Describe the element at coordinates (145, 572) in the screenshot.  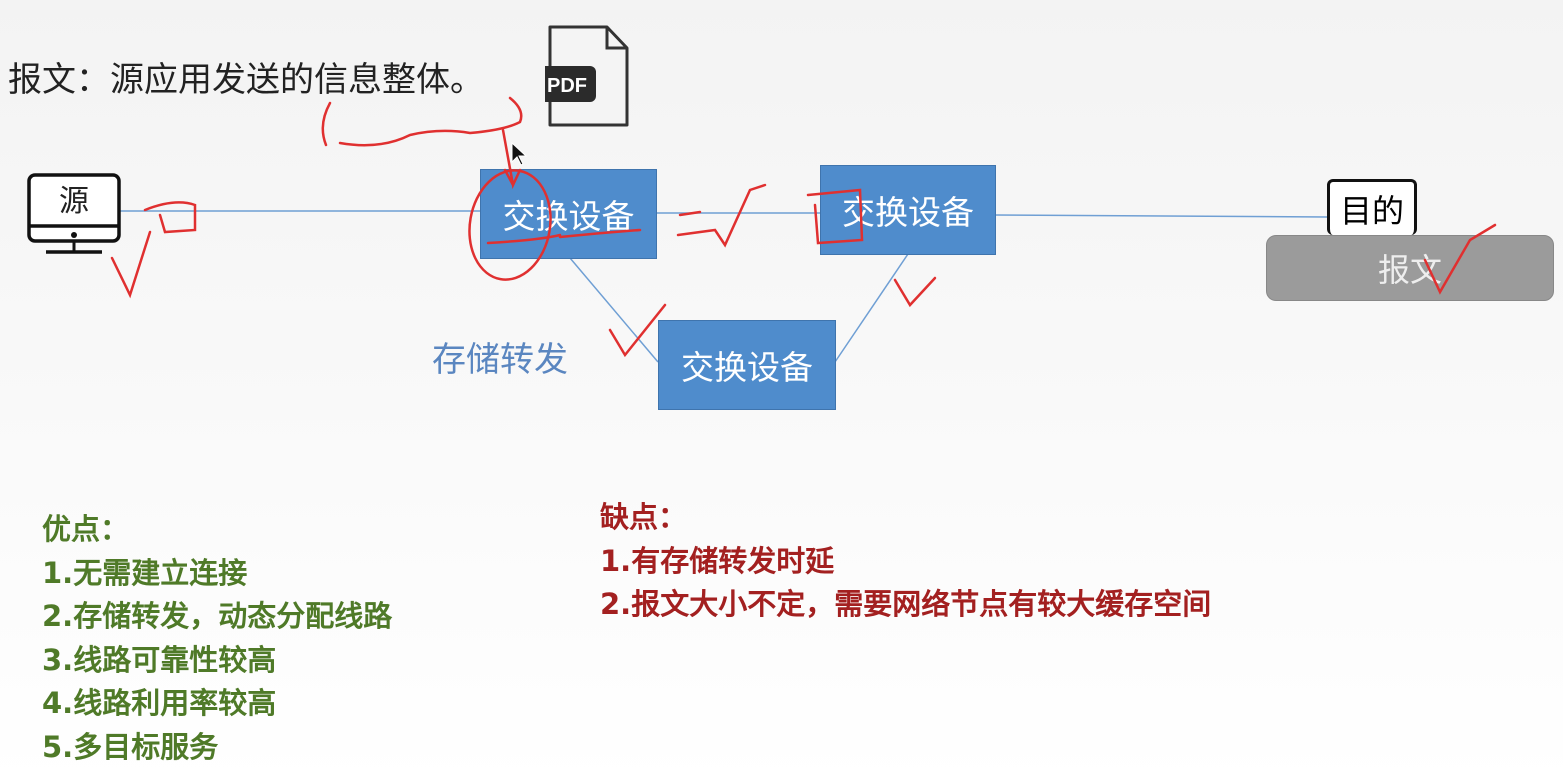
I see `pros-item: 1.无需建立连接` at that location.